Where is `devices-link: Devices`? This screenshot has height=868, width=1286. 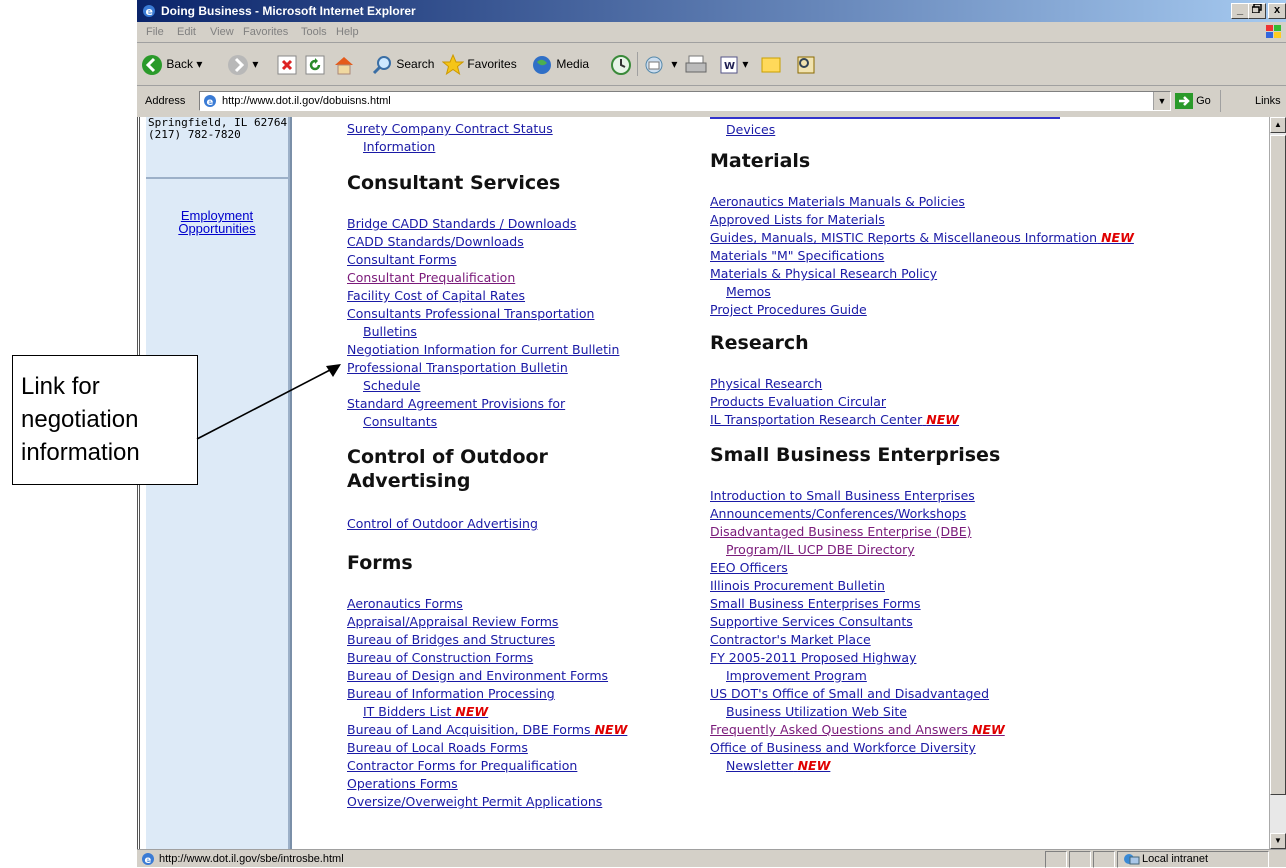
devices-link: Devices is located at coordinates (987, 130).